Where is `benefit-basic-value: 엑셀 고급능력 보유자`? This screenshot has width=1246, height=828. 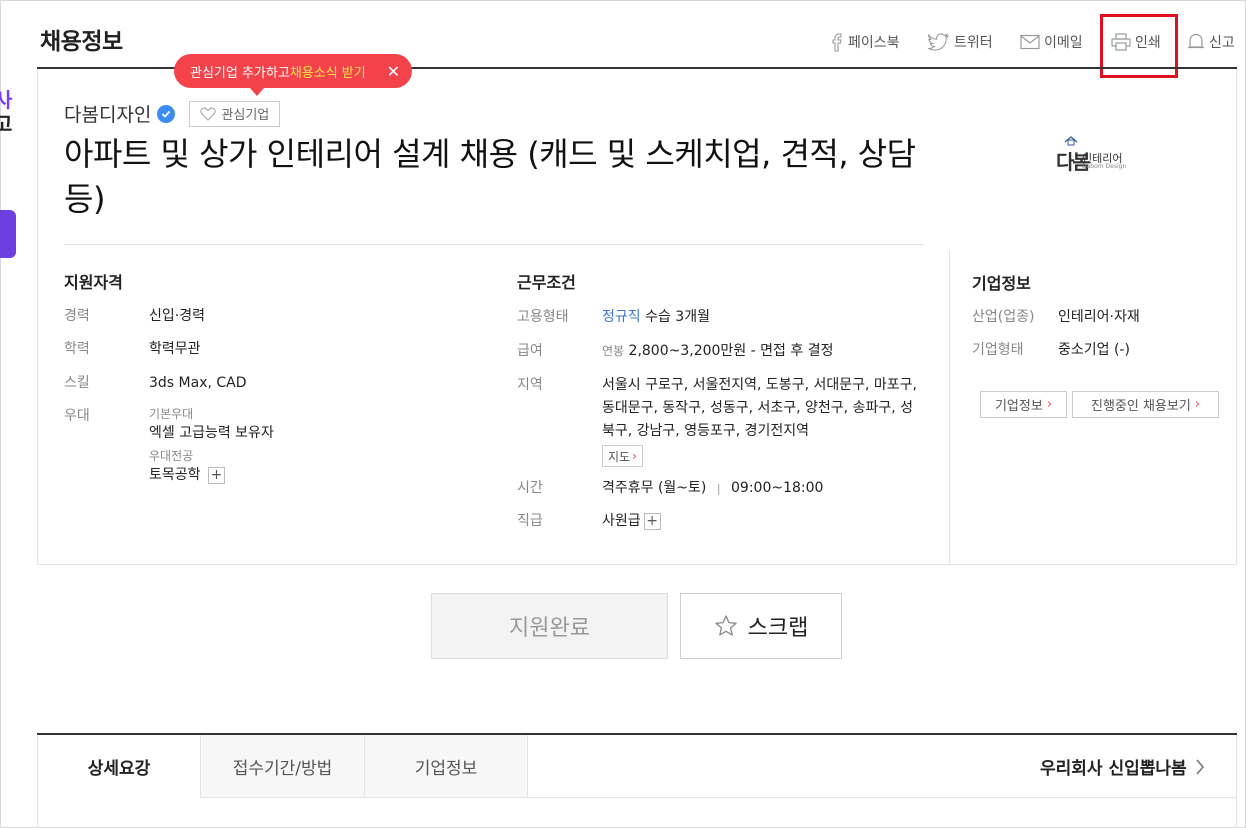
benefit-basic-value: 엑셀 고급능력 보유자 is located at coordinates (211, 433).